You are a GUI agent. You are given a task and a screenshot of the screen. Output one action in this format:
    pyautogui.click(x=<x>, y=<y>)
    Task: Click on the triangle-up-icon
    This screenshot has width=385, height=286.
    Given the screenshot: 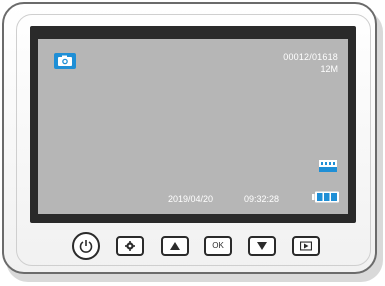 What is the action you would take?
    pyautogui.click(x=175, y=246)
    